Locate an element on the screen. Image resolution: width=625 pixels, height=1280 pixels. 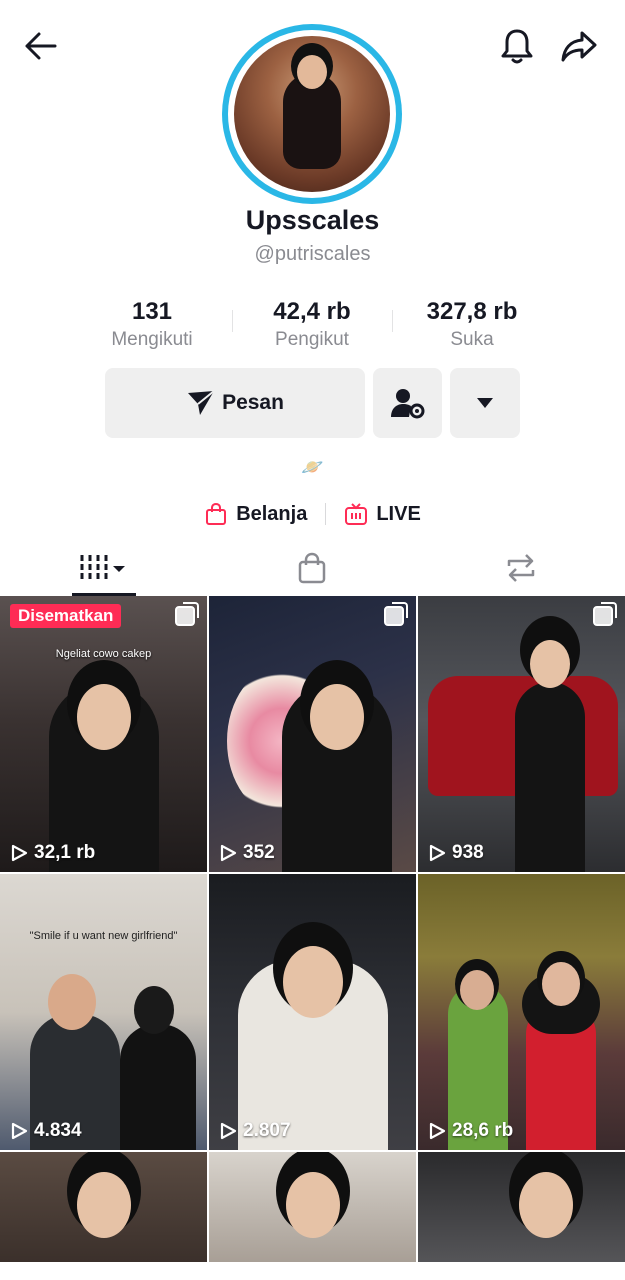
view-count: 32,1 rb is located at coordinates (52, 853).